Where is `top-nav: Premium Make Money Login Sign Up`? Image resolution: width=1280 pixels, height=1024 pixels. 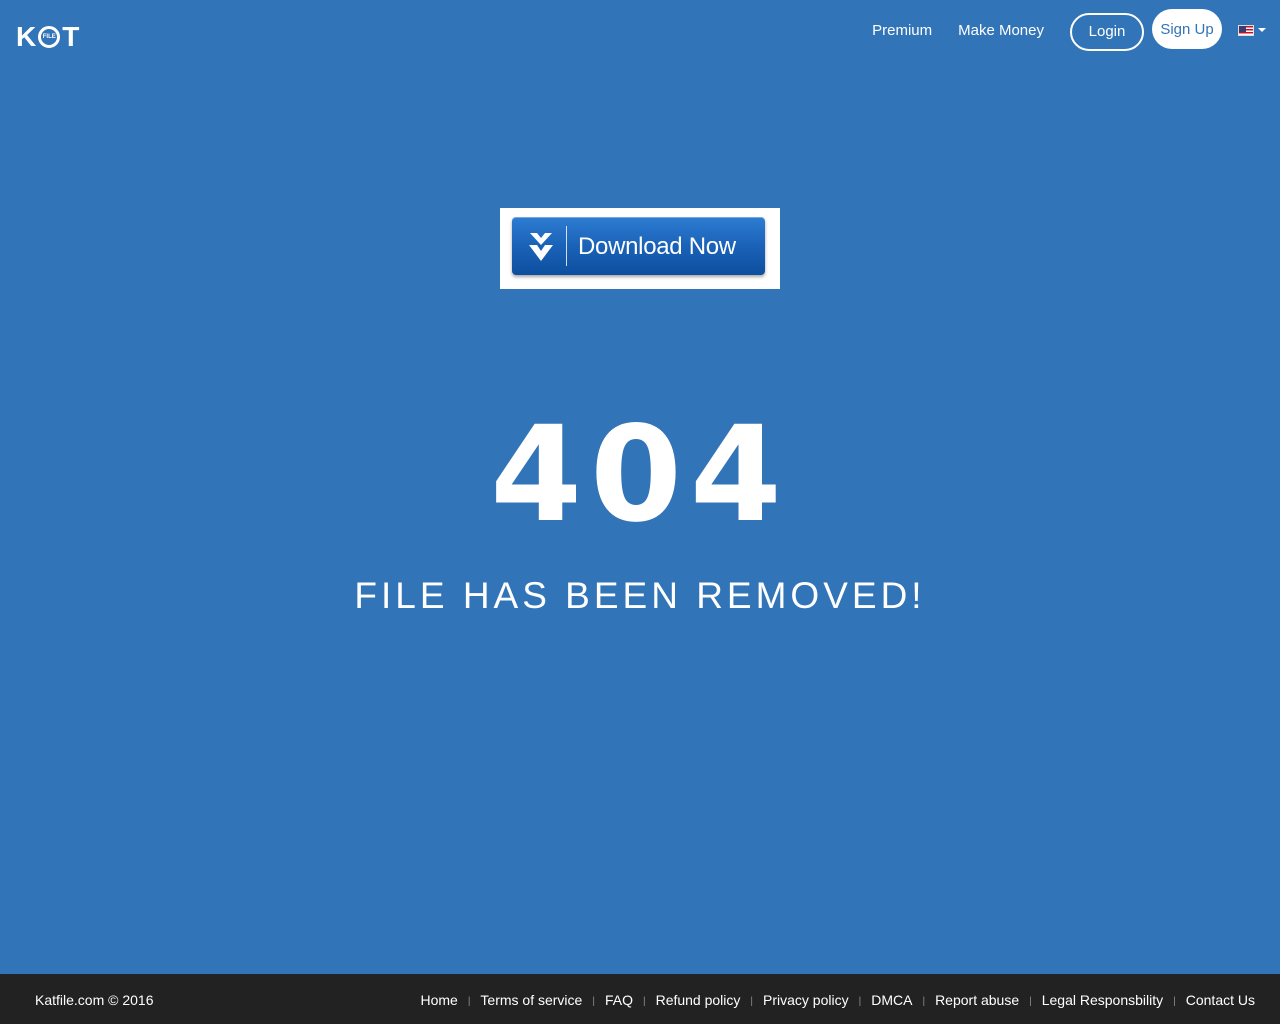
top-nav: Premium Make Money Login Sign Up is located at coordinates (1069, 30).